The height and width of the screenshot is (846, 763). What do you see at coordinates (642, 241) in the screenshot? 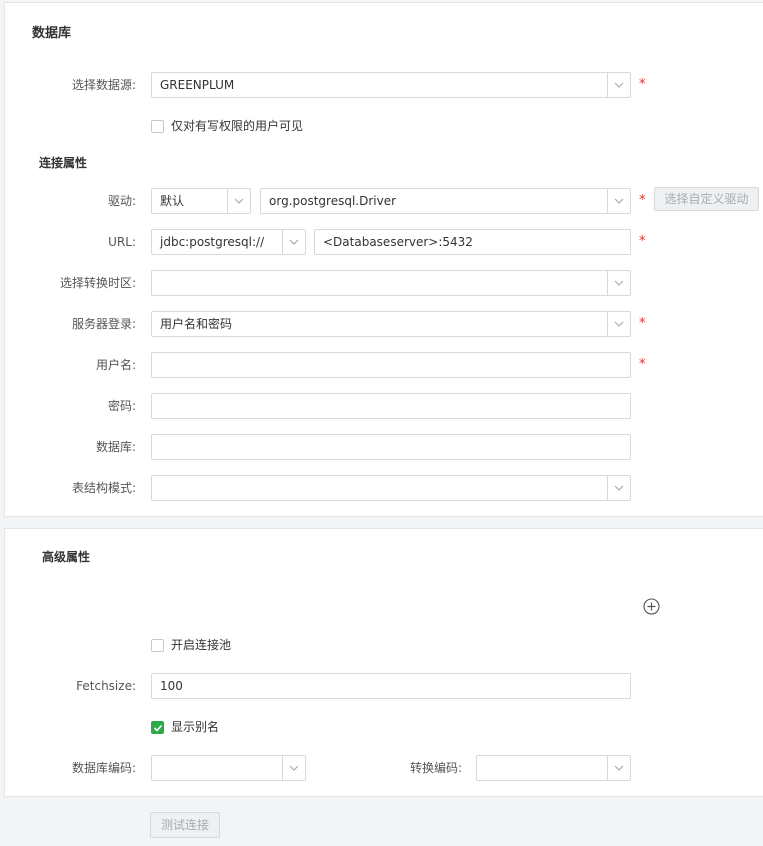
I see `url-required-mark: *` at bounding box center [642, 241].